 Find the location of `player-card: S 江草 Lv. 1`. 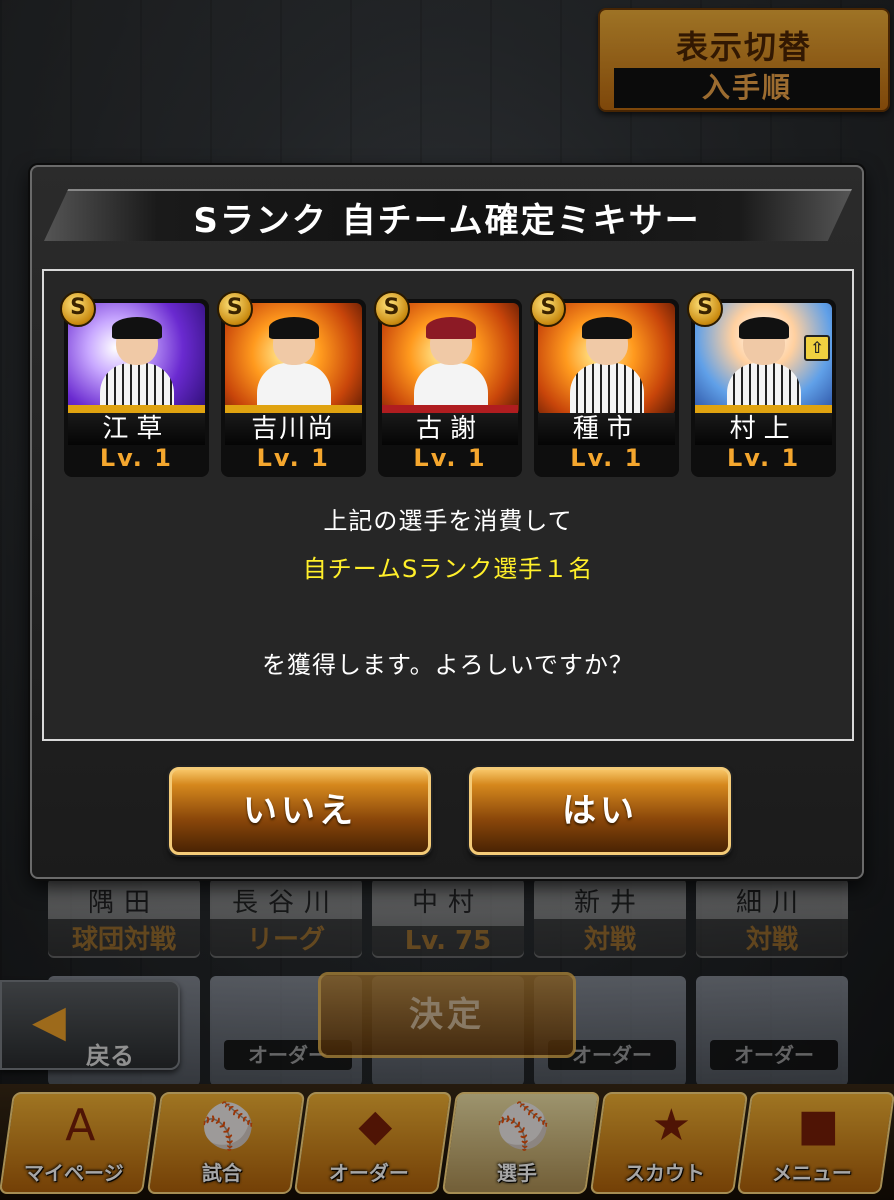

player-card: S 江草 Lv. 1 is located at coordinates (134, 384).